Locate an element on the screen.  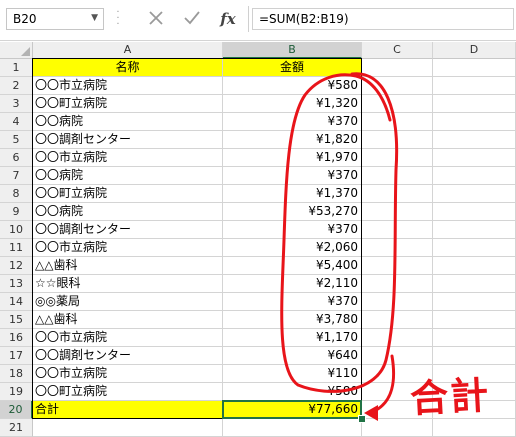
select-all-button is located at coordinates (16, 50).